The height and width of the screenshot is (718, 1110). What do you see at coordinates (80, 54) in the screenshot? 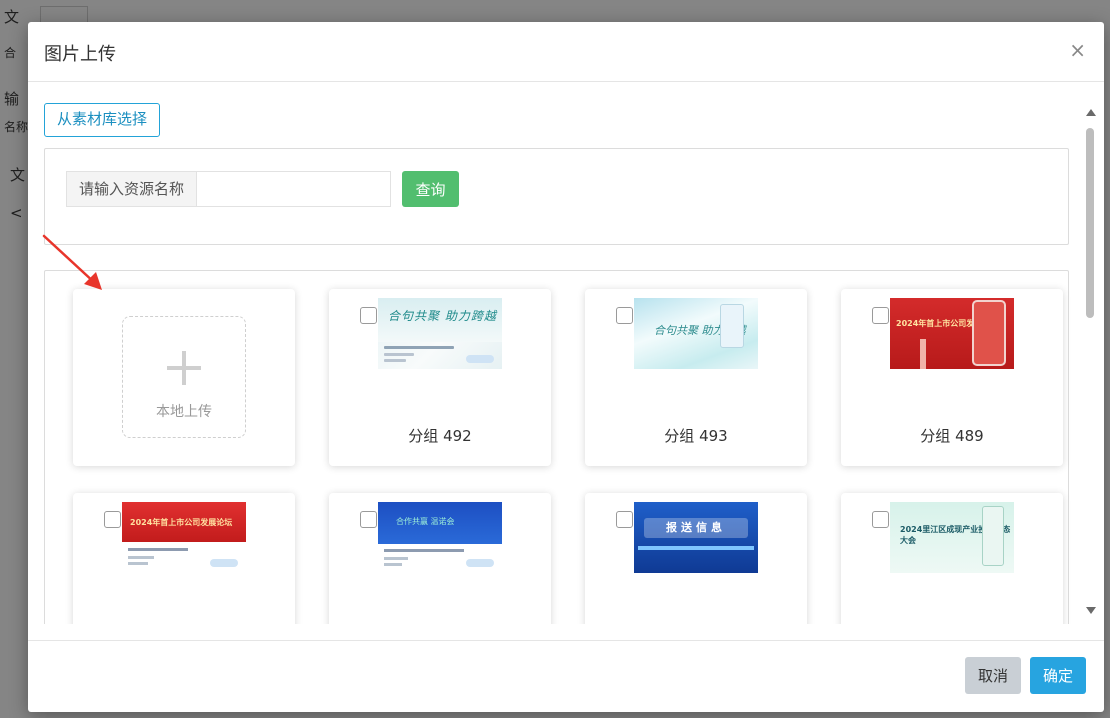
I see `dialog-title: 图片上传` at bounding box center [80, 54].